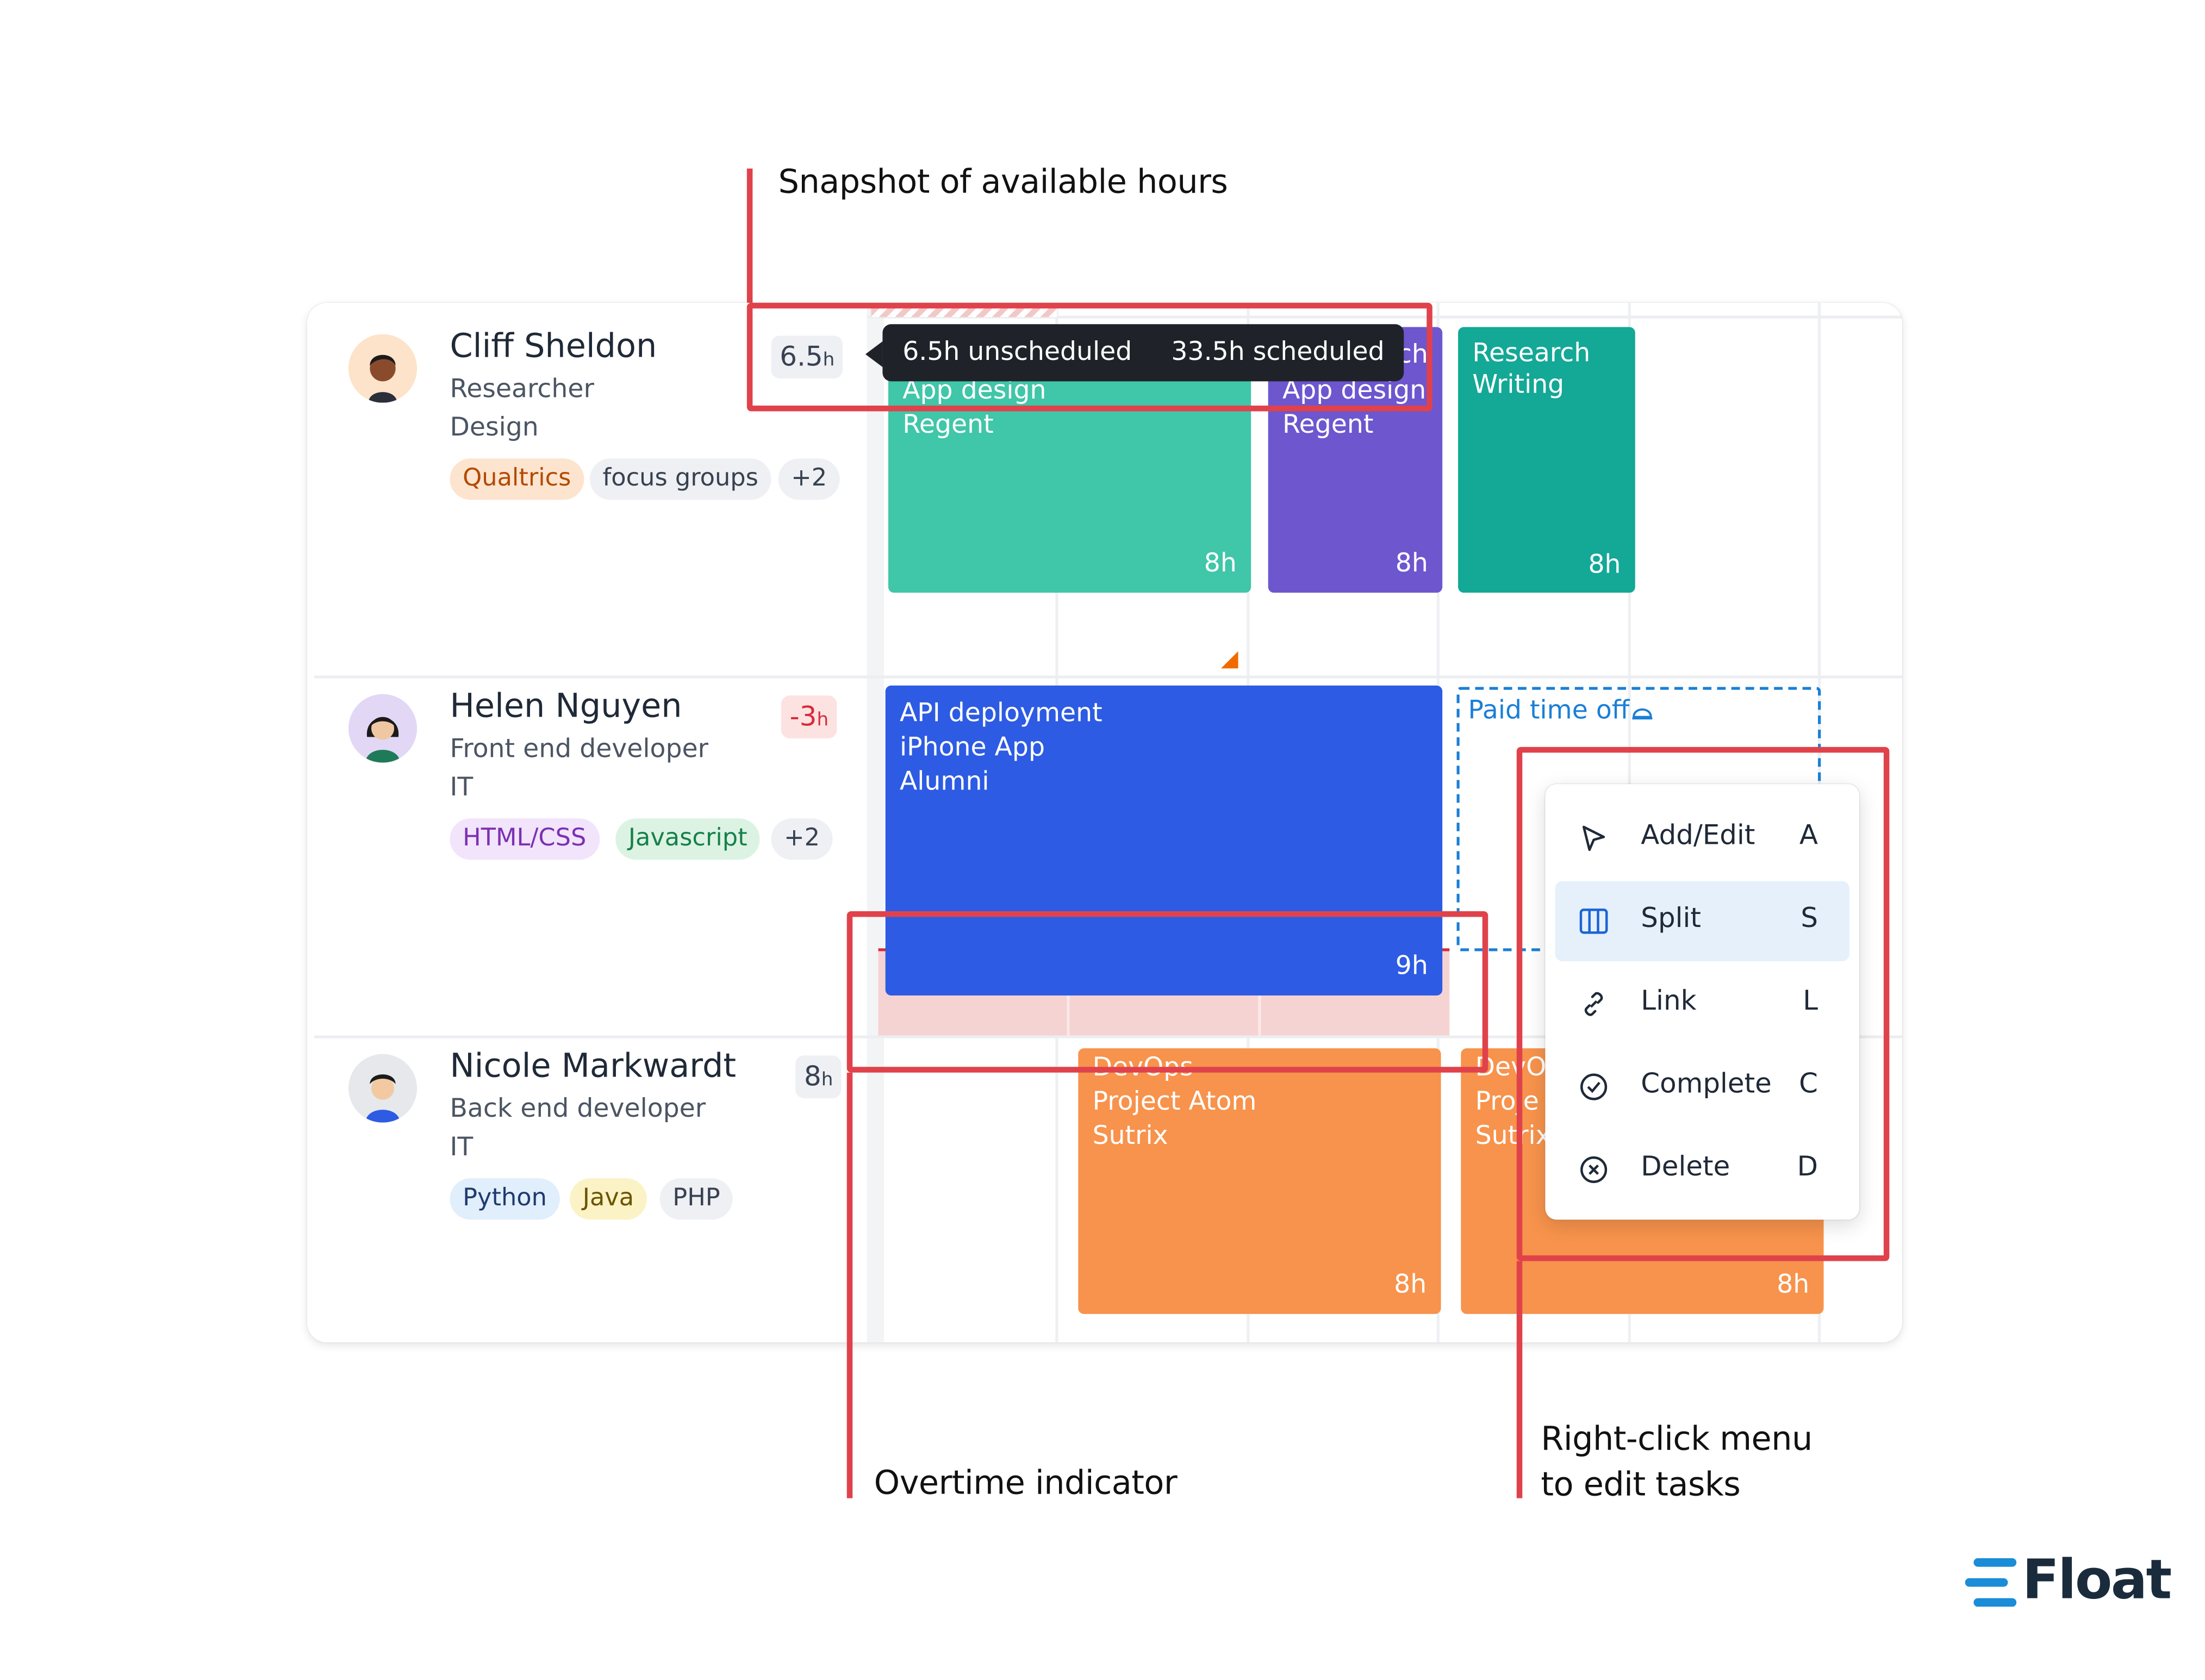 The width and height of the screenshot is (2205, 1680). I want to click on skill-tag: HTML/CSS, so click(524, 839).